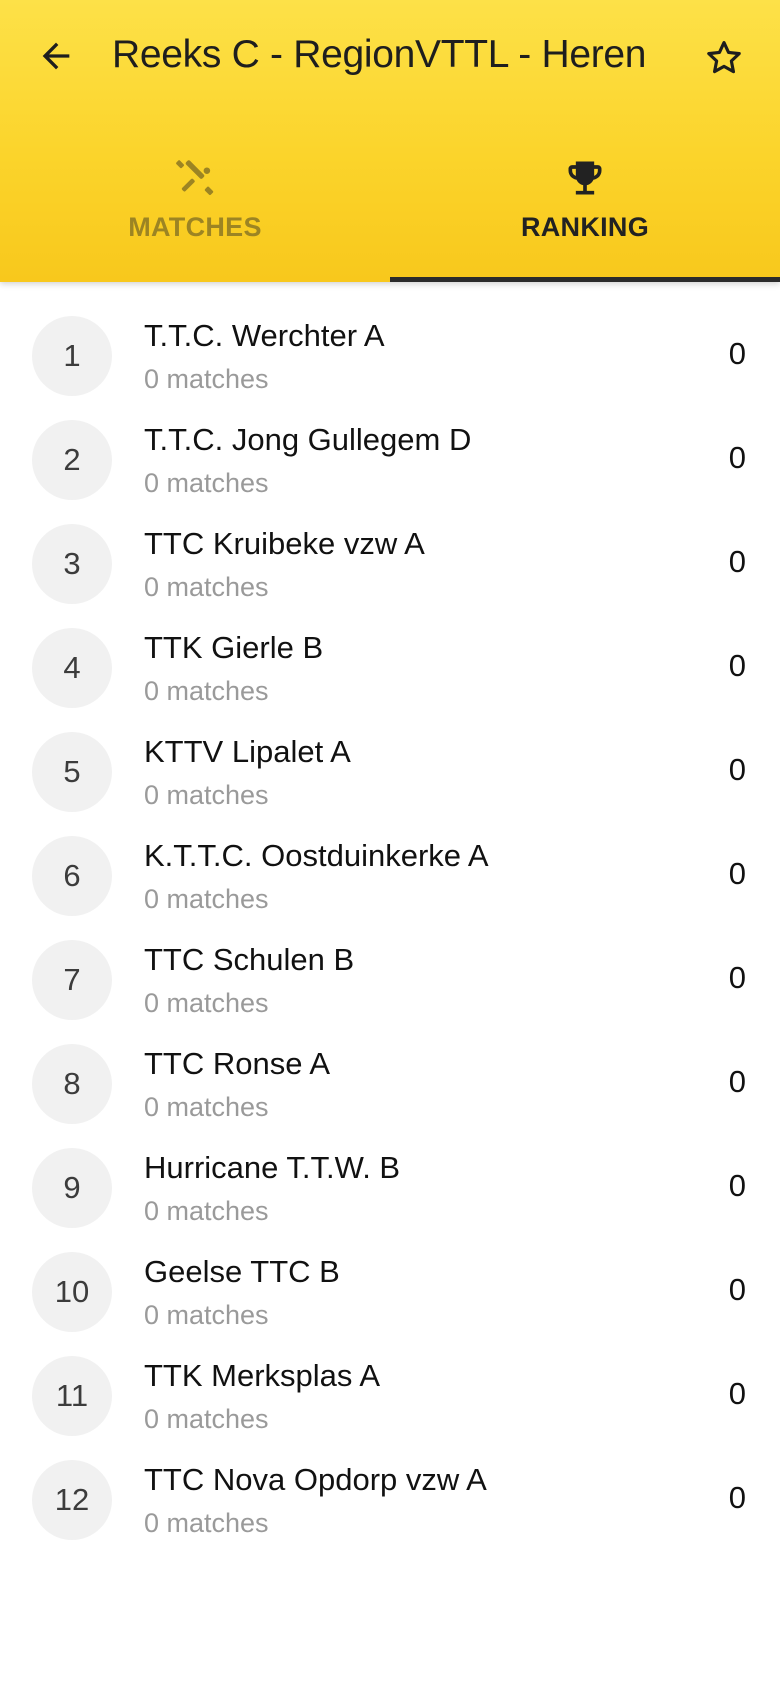 Image resolution: width=780 pixels, height=1690 pixels. Describe the element at coordinates (72, 668) in the screenshot. I see `rank-badge: 4` at that location.